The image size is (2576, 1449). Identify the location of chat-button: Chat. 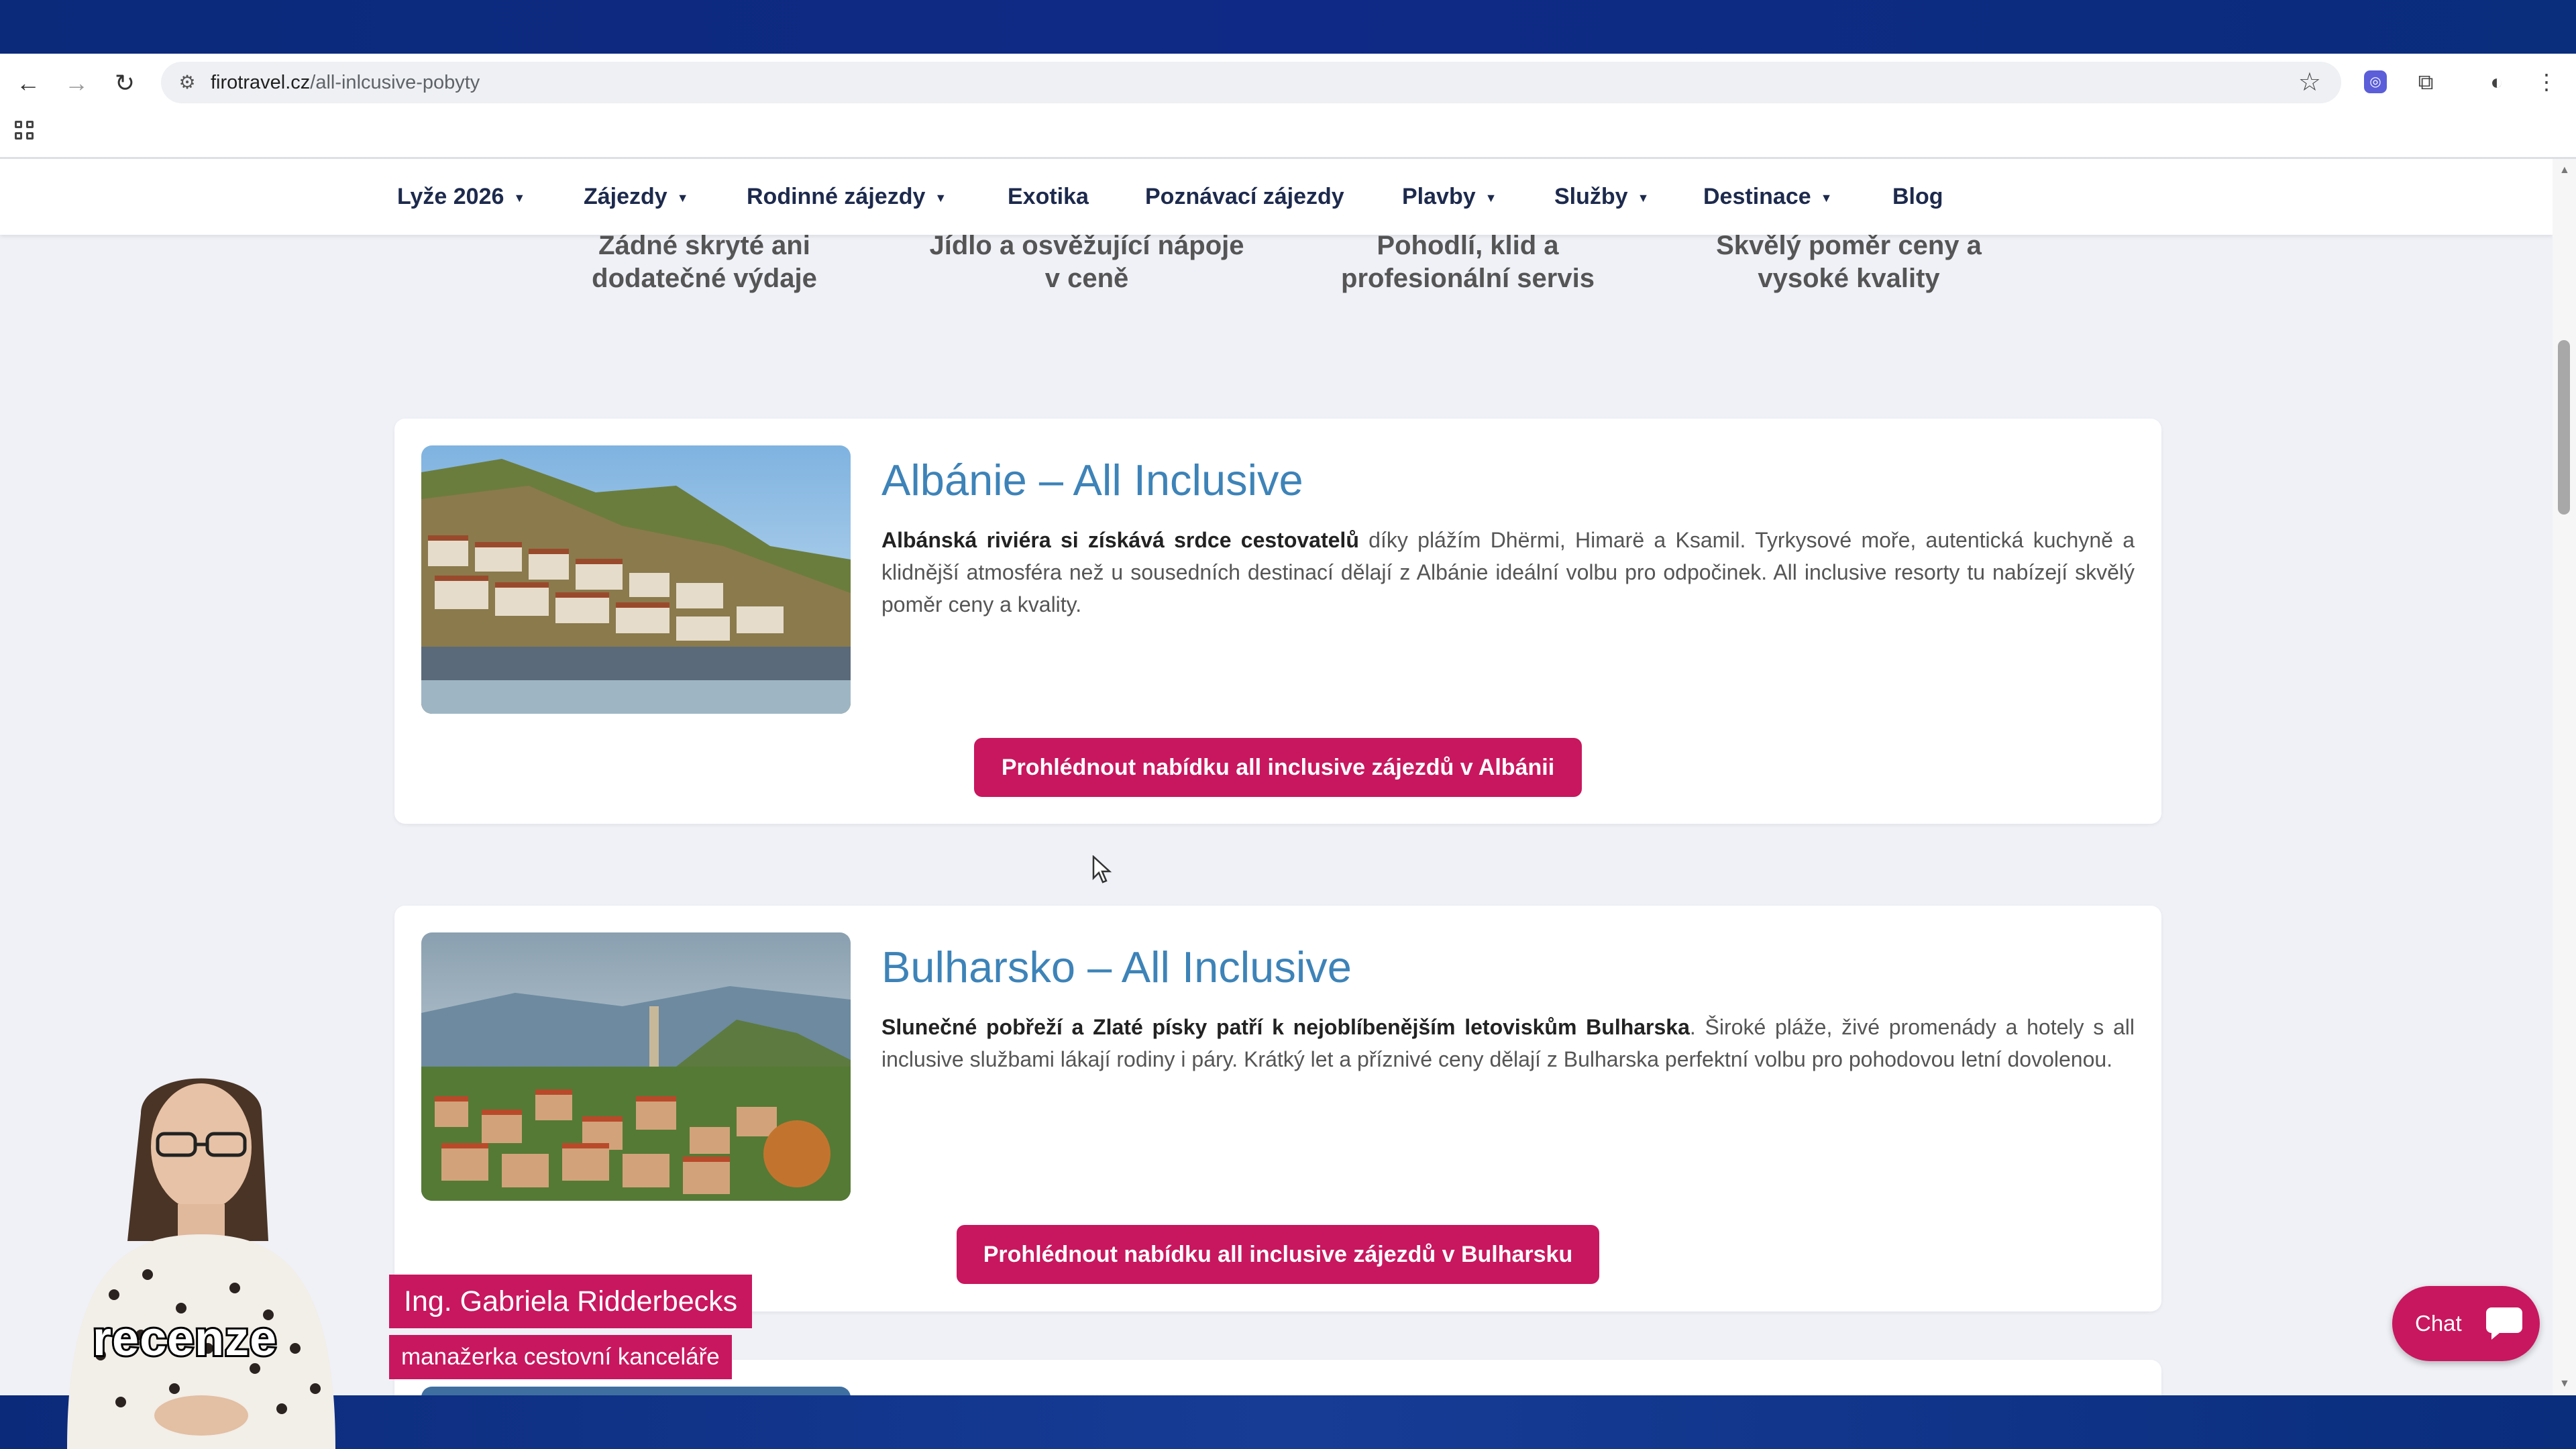
(2466, 1323).